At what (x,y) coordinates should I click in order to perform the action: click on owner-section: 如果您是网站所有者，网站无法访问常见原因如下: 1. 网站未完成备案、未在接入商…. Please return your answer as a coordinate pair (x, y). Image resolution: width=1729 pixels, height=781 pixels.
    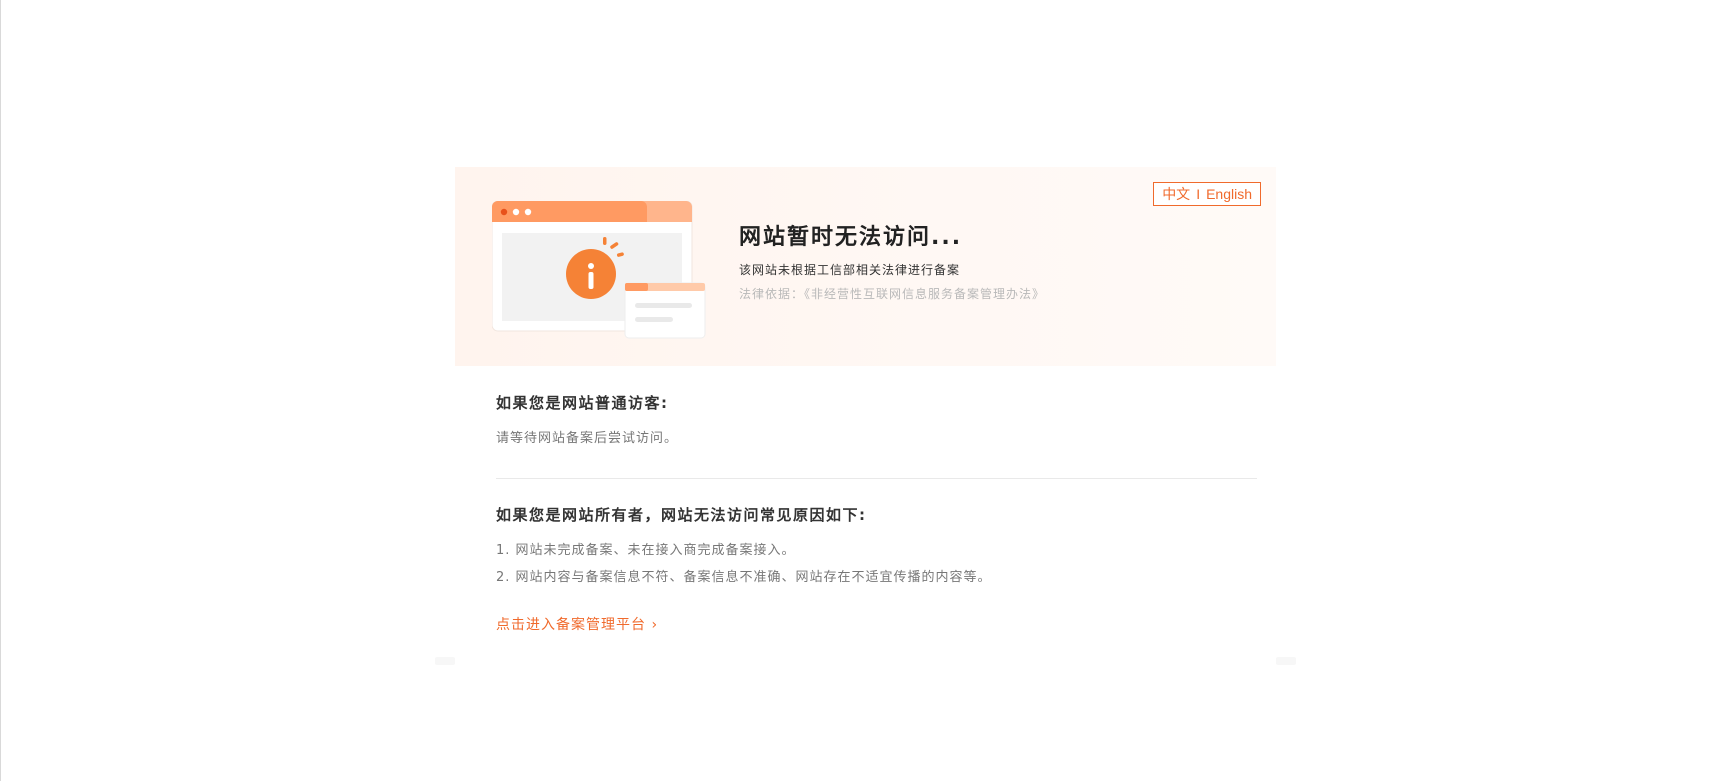
    Looking at the image, I should click on (876, 544).